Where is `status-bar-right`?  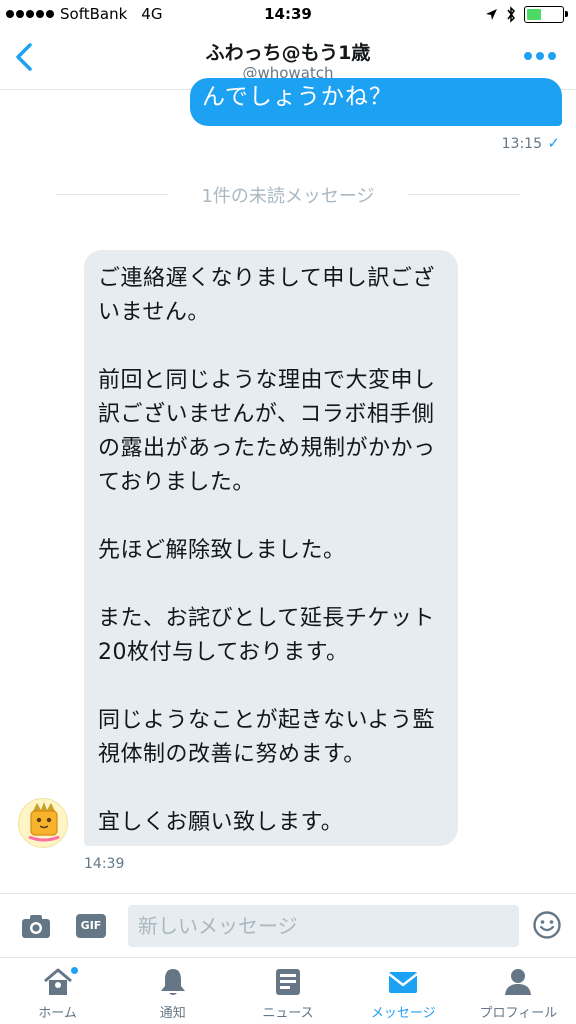
status-bar-right is located at coordinates (526, 14).